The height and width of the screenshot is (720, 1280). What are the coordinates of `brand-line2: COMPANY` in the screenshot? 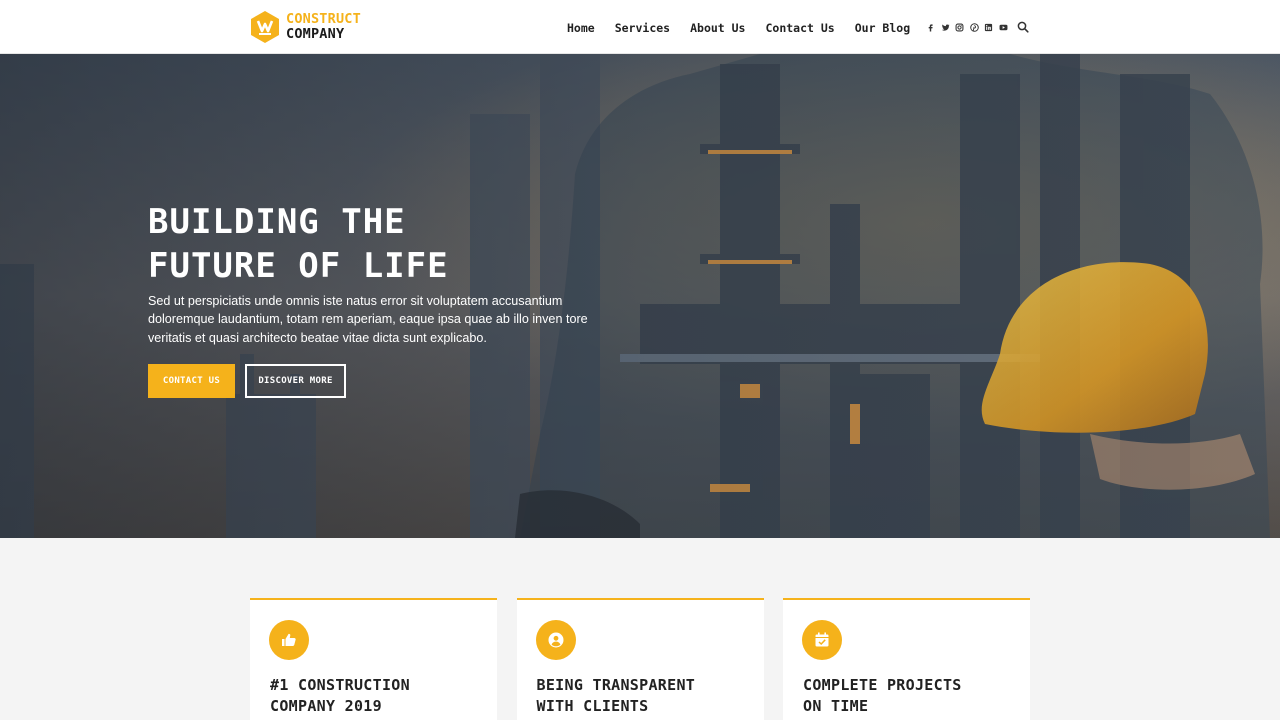 It's located at (315, 34).